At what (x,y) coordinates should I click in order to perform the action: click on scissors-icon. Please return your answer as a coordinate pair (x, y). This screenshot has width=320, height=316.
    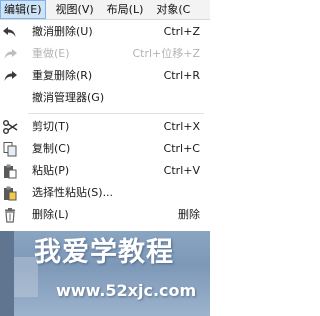
    Looking at the image, I should click on (10, 127).